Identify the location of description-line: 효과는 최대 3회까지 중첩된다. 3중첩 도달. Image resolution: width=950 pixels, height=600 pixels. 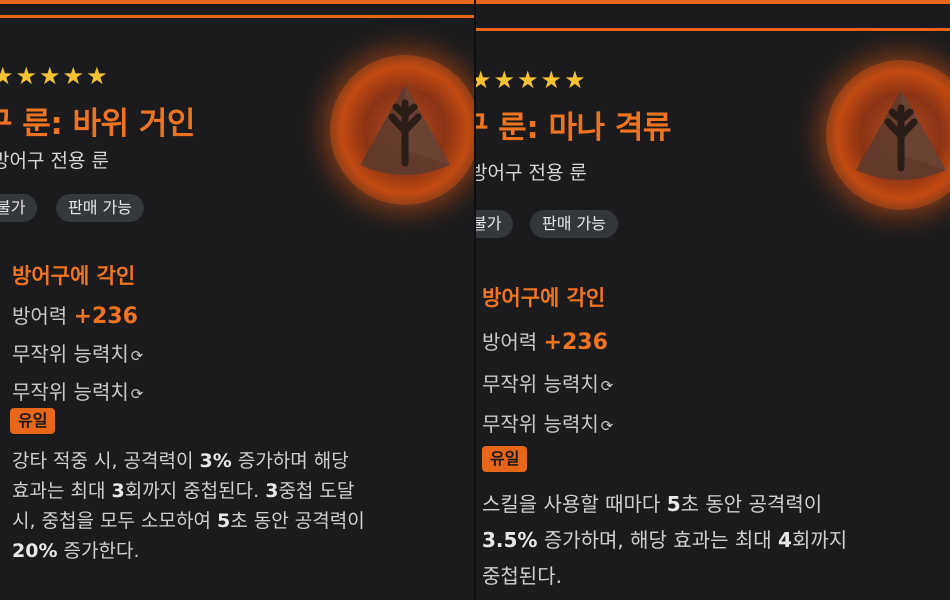
(183, 491).